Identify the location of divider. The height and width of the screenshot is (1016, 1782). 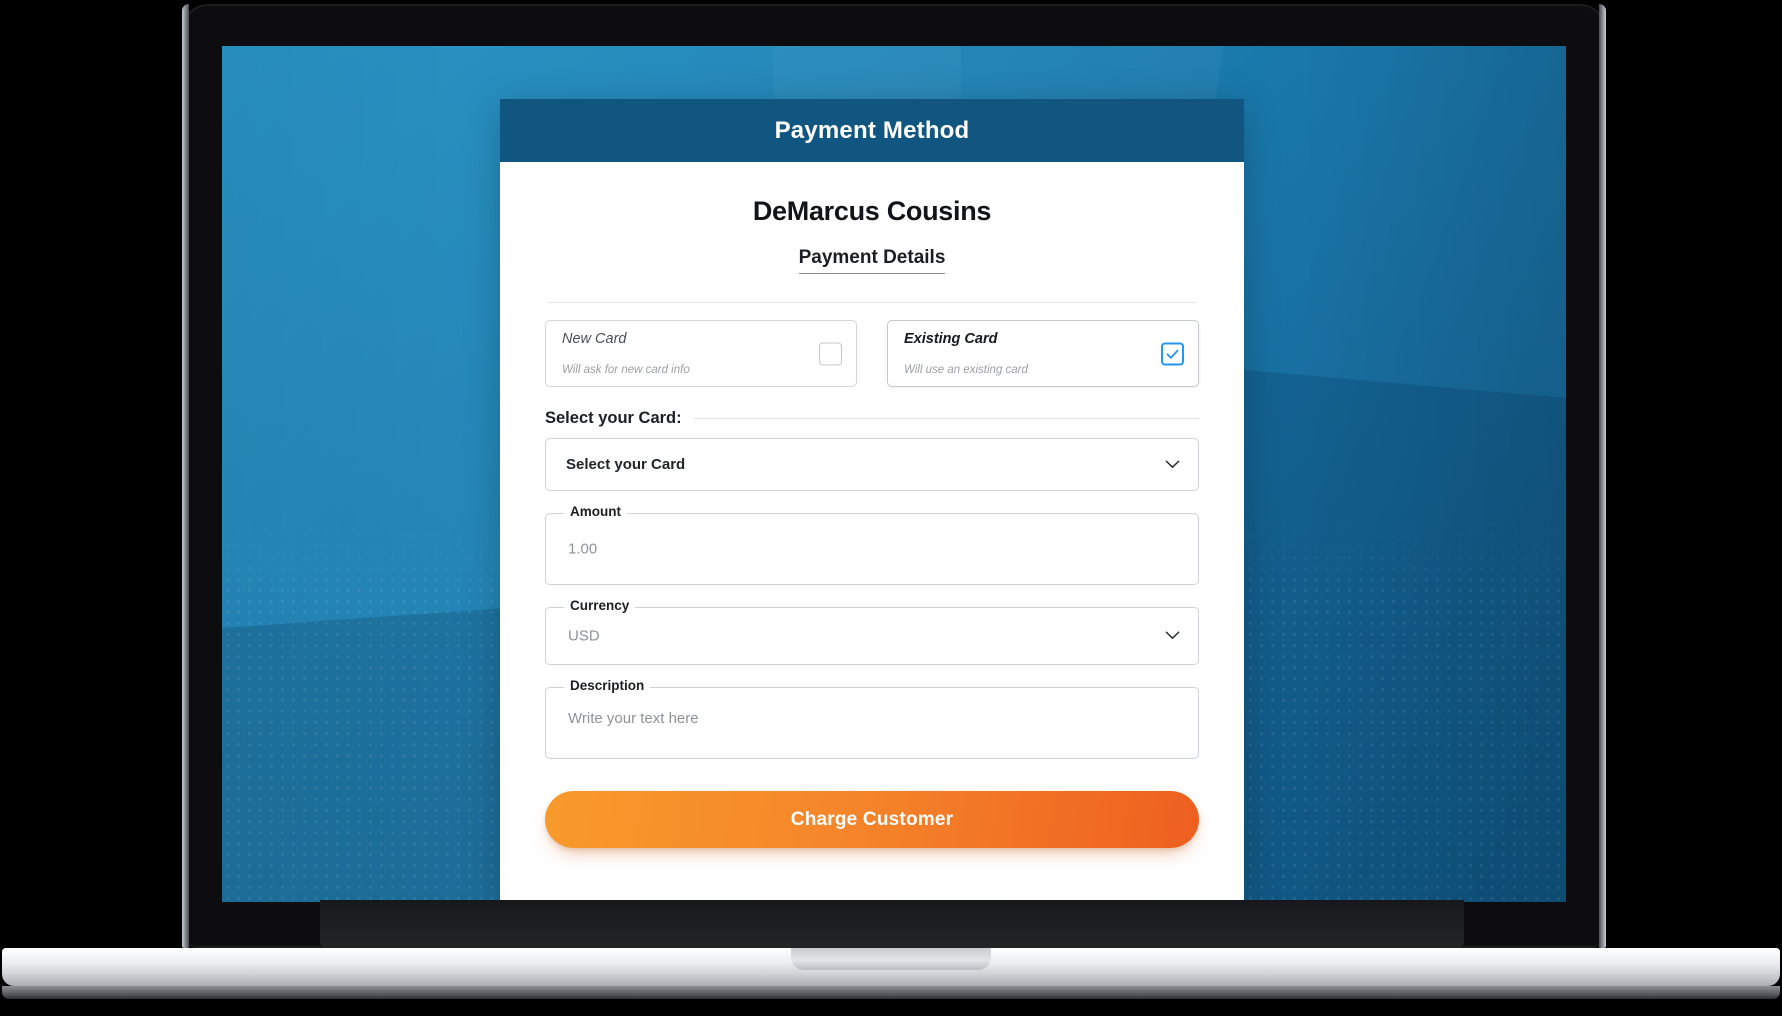
(872, 302).